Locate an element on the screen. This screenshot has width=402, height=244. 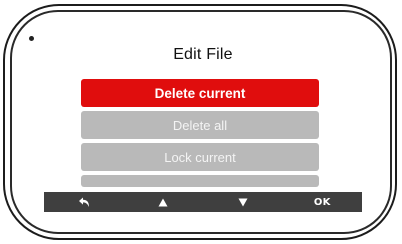
softkey-bar: OK is located at coordinates (203, 202).